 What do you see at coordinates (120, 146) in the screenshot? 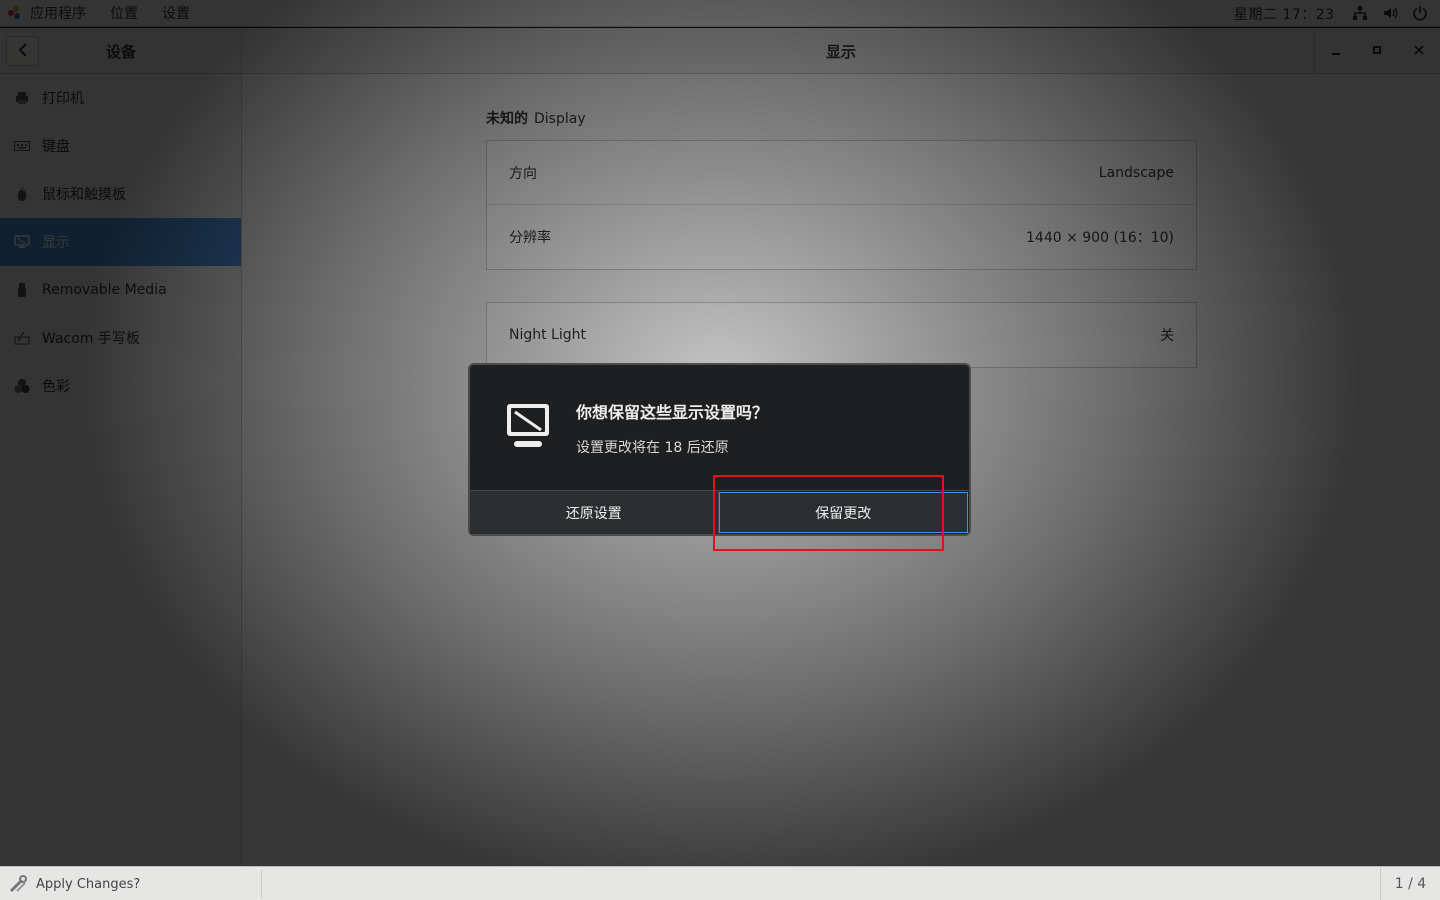
I see `sidebar-item-keyboard: 键盘` at bounding box center [120, 146].